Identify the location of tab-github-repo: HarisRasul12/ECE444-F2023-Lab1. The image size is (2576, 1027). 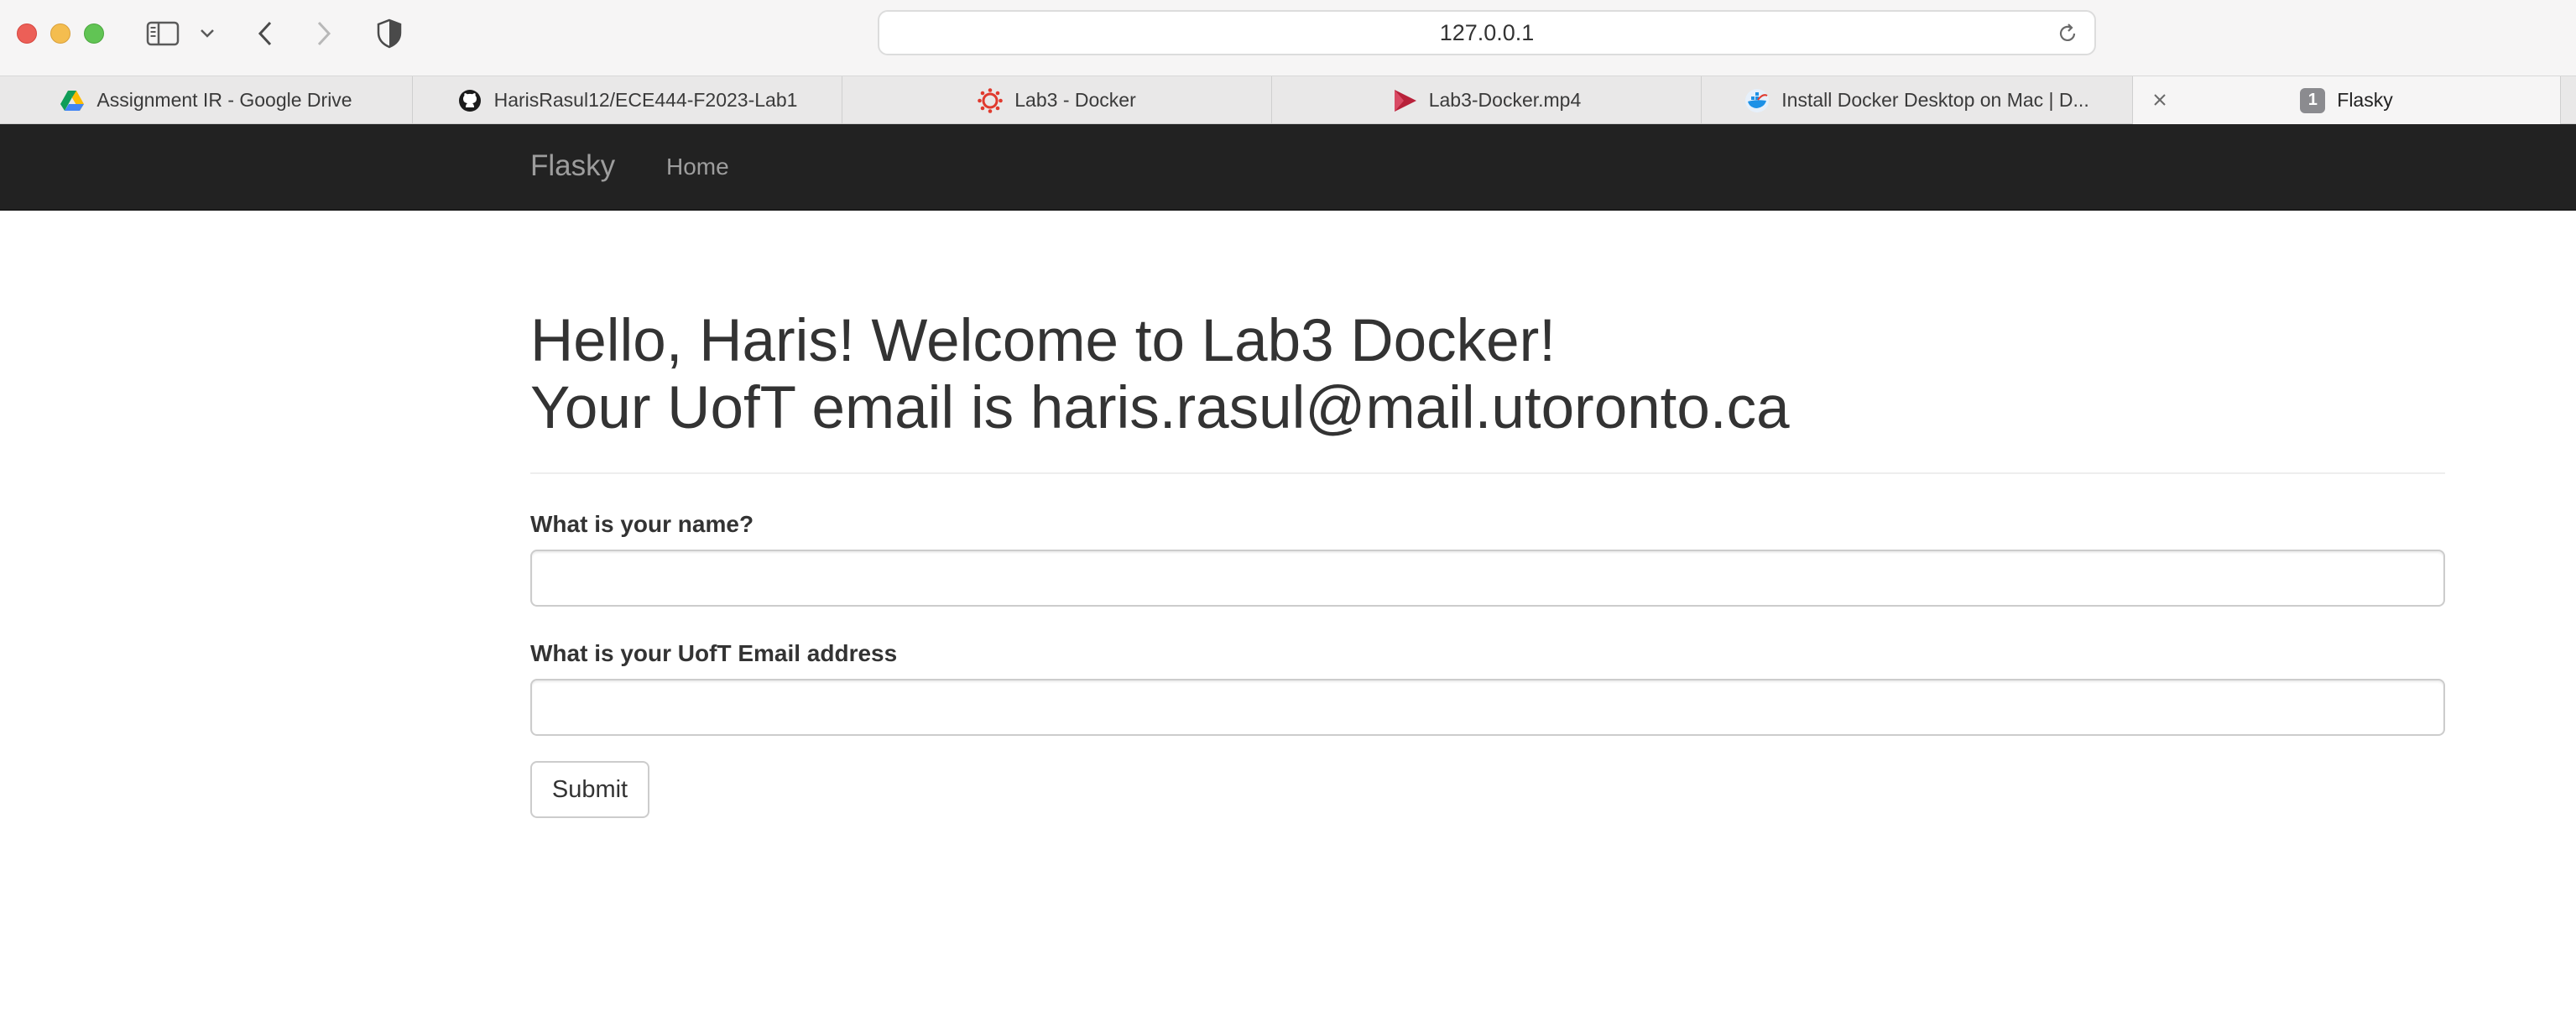
(627, 100).